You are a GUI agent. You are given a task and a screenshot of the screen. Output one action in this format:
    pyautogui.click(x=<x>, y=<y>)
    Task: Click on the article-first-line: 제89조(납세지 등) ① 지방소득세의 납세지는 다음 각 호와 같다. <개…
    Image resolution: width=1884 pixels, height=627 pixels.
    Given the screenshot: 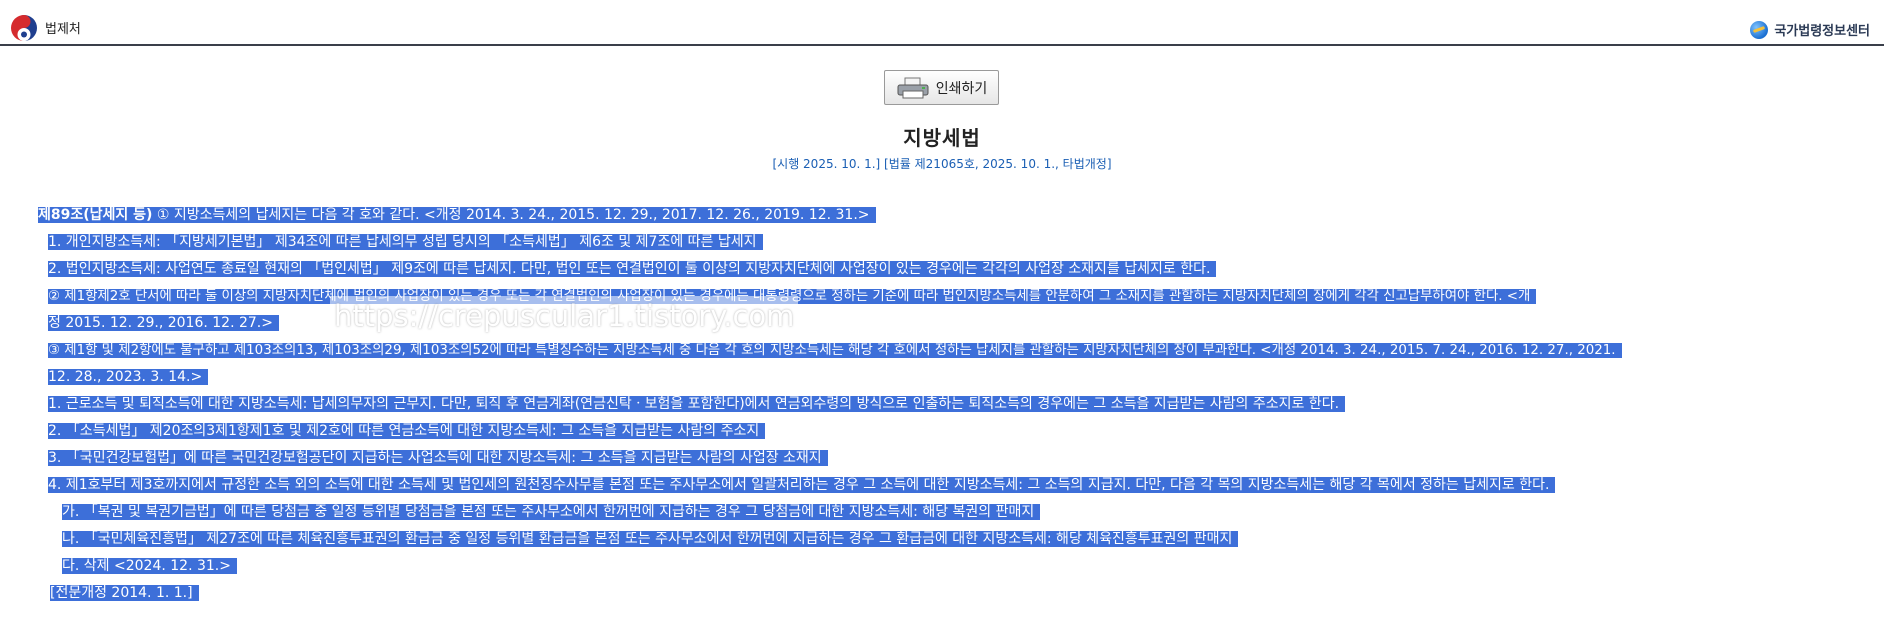 What is the action you would take?
    pyautogui.click(x=457, y=215)
    